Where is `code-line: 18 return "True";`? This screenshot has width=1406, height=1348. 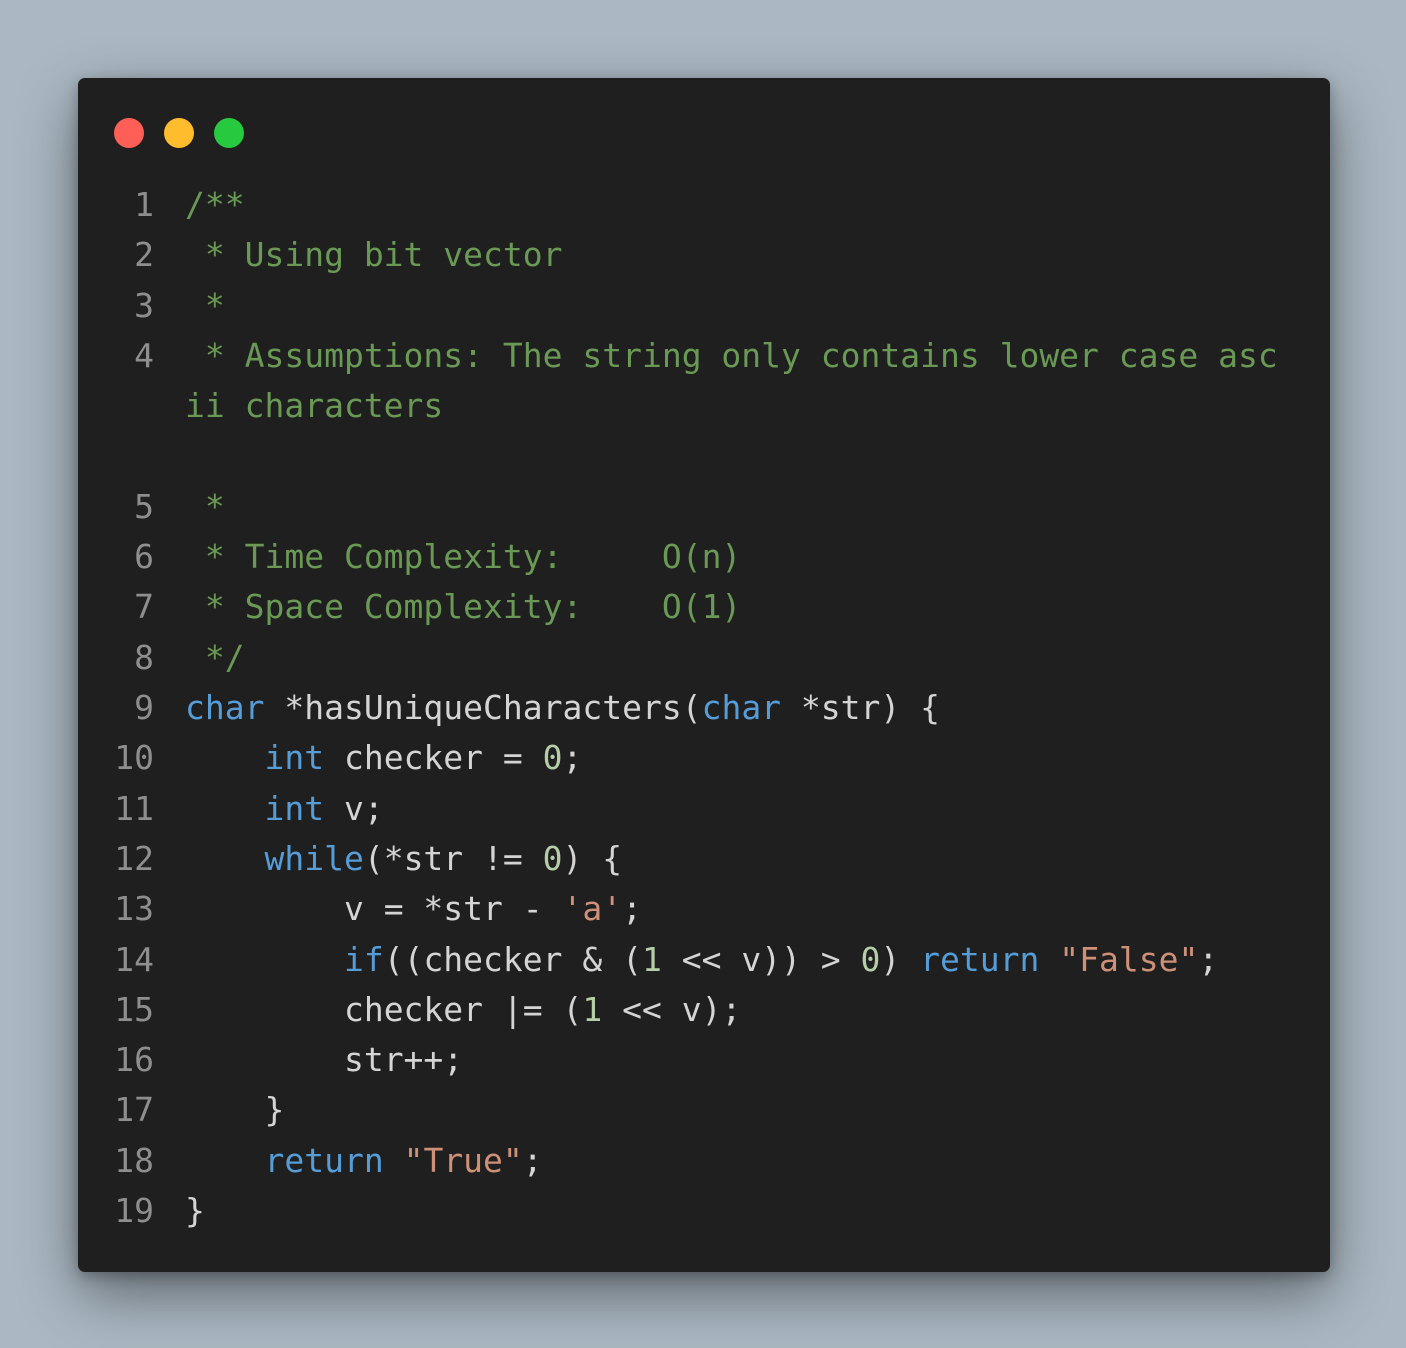
code-line: 18 return "True"; is located at coordinates (704, 1161).